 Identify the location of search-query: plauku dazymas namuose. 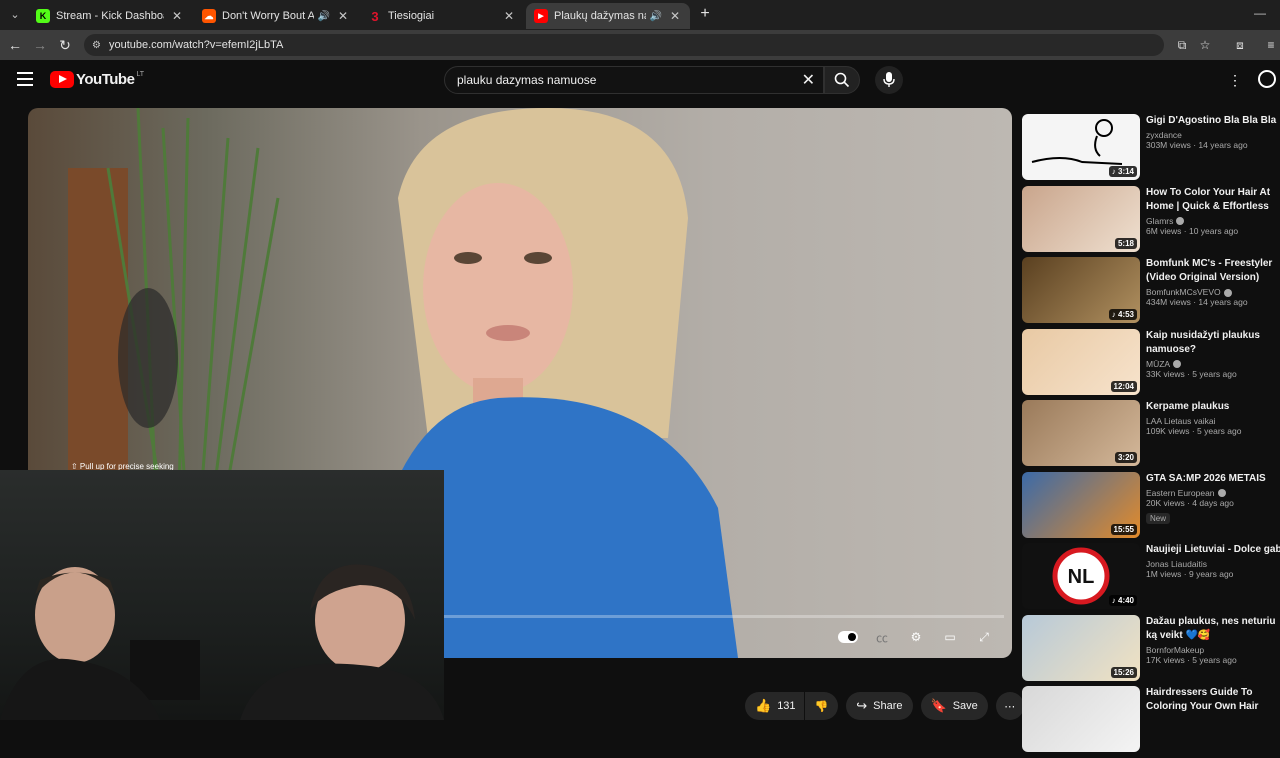
(527, 80).